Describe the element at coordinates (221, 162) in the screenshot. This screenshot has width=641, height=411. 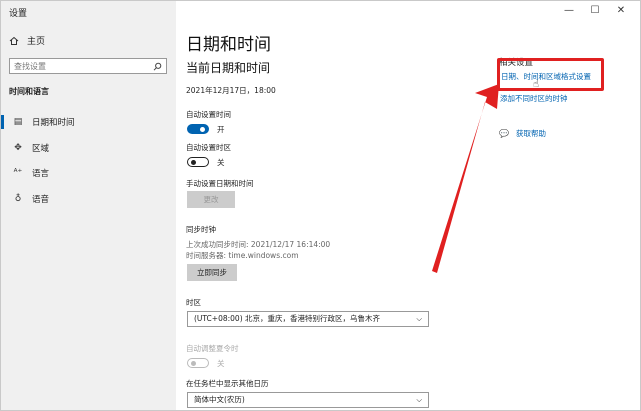
I see `auto-zone-state: 关` at that location.